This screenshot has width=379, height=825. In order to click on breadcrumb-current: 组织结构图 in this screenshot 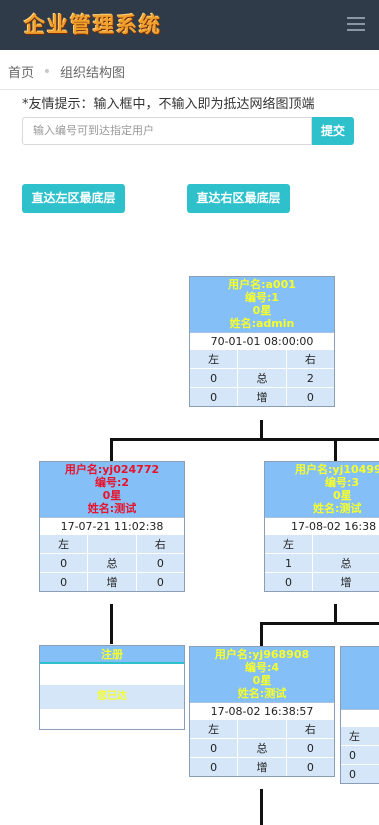, I will do `click(93, 73)`.